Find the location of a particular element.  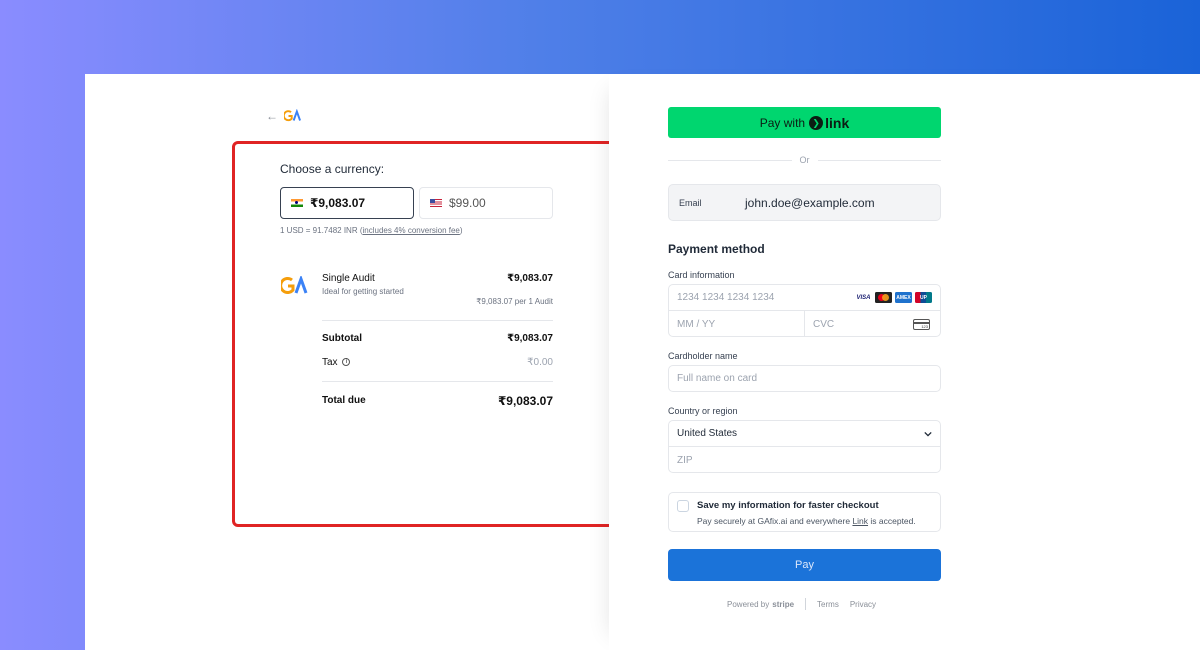

save-info-checkbox is located at coordinates (683, 506).